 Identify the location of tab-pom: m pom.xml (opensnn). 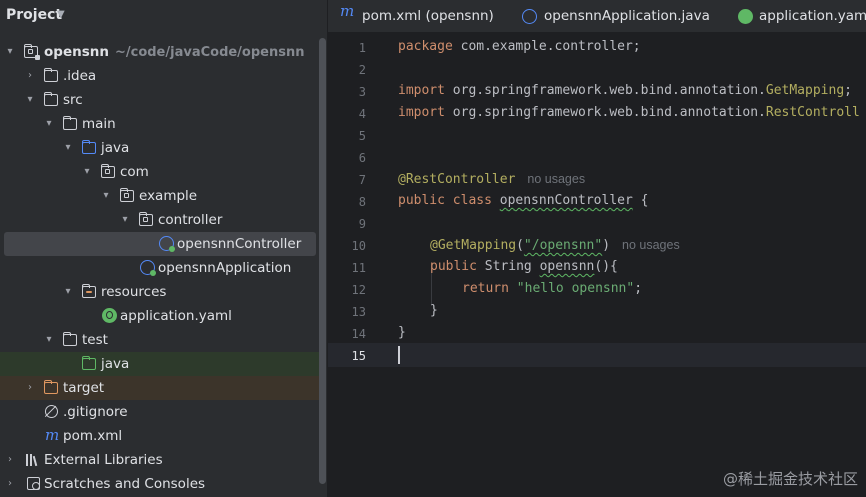
(425, 16).